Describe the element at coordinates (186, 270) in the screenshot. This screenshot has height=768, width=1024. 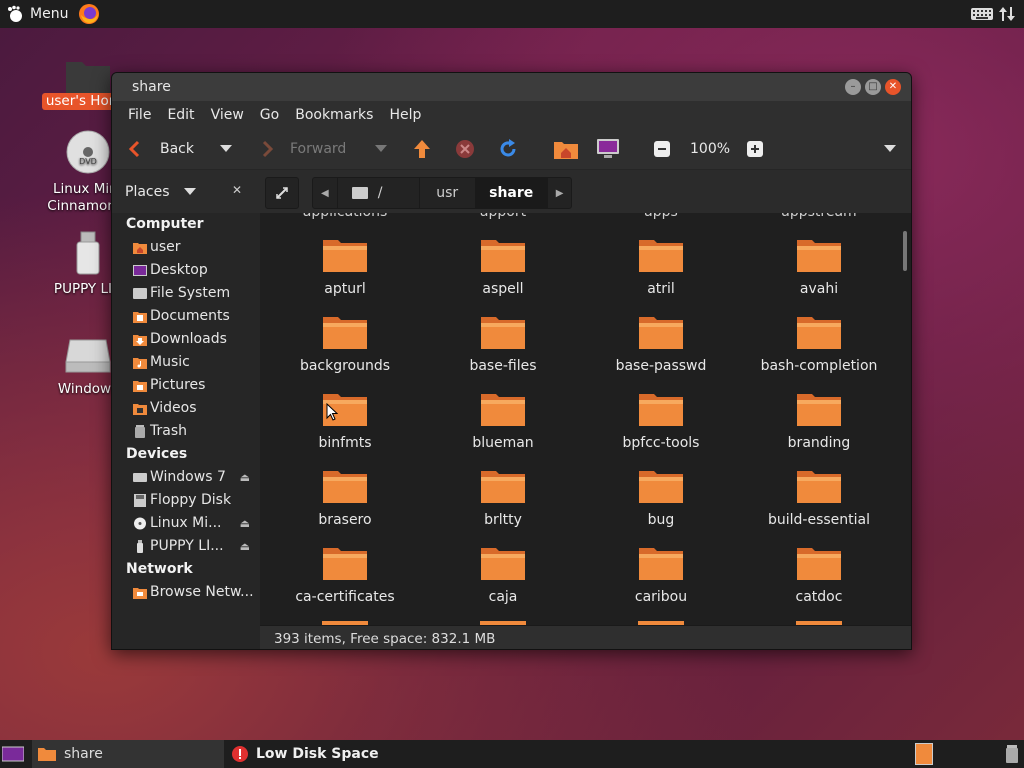
I see `sidebar-item-desktop: Desktop` at that location.